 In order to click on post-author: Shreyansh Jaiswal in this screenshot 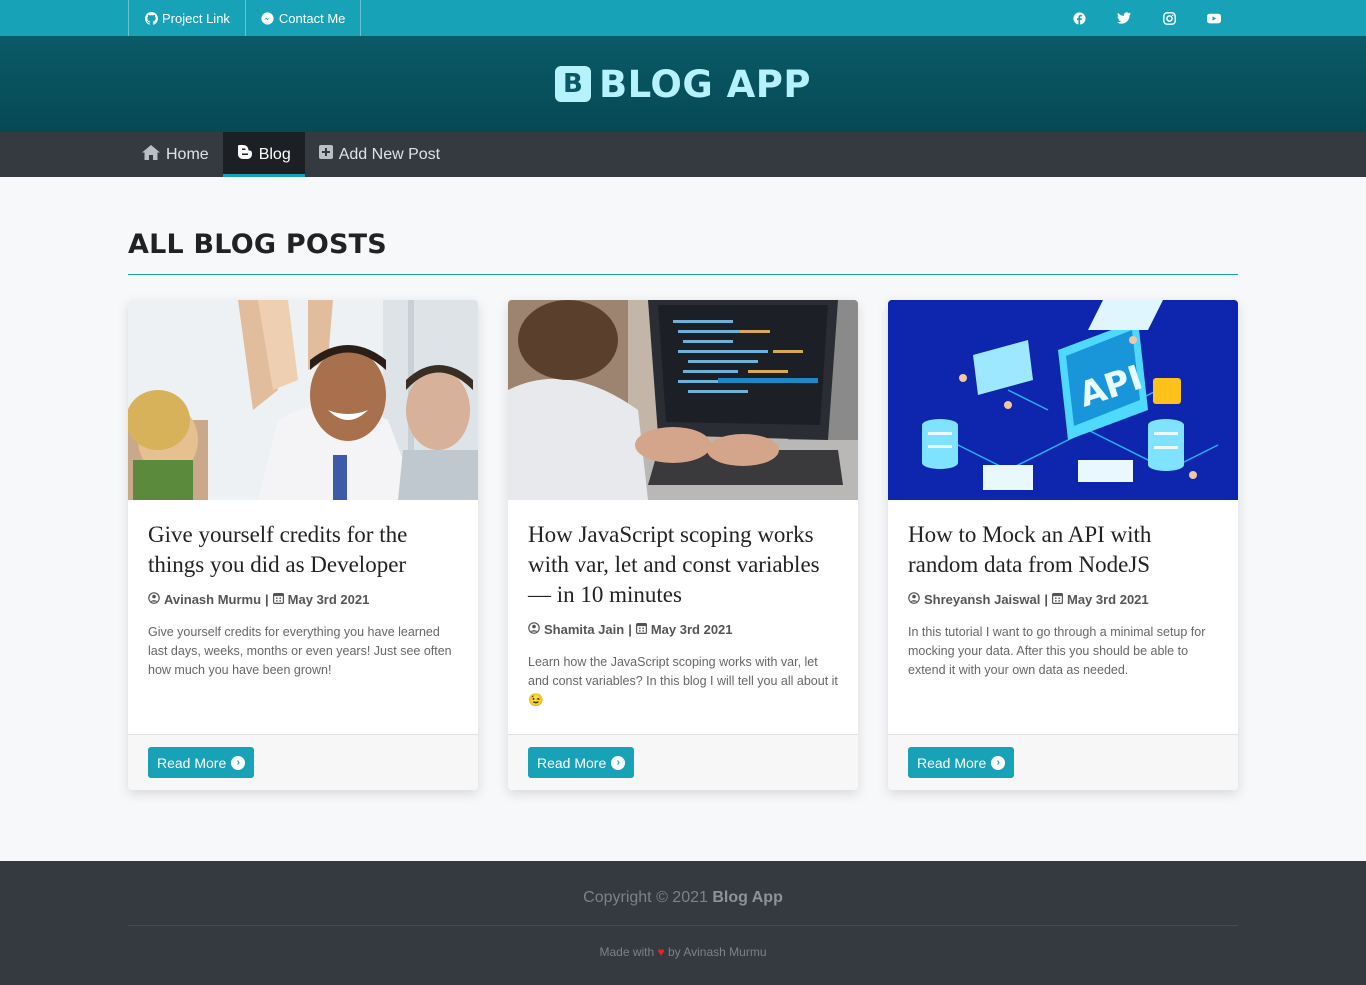, I will do `click(982, 599)`.